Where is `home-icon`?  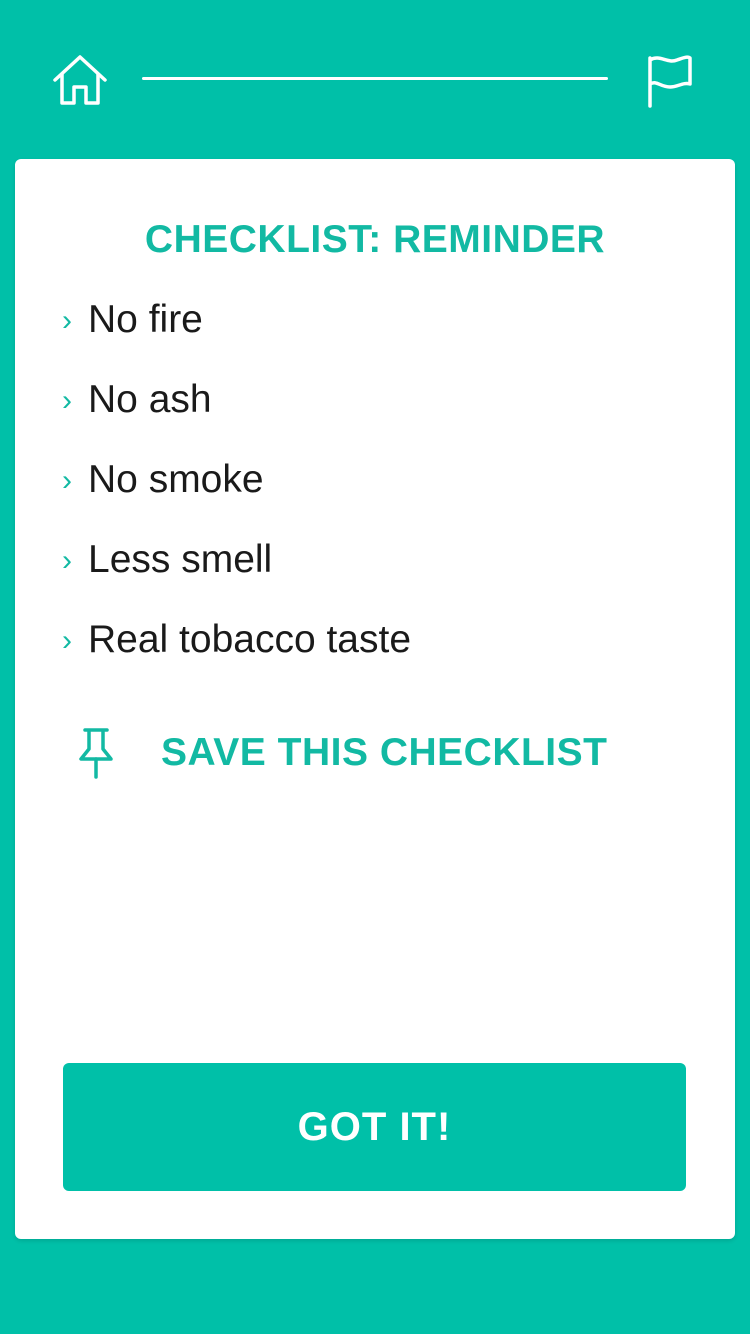 home-icon is located at coordinates (80, 80).